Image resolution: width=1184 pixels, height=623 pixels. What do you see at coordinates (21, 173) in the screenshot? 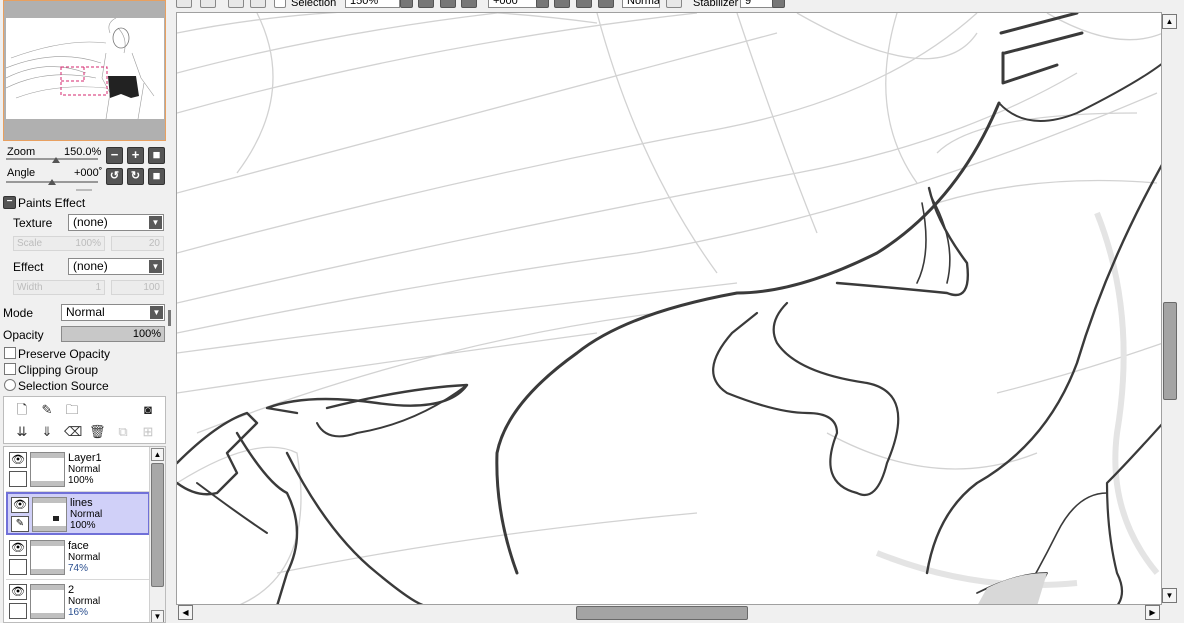
I see `angle-label: Angle` at bounding box center [21, 173].